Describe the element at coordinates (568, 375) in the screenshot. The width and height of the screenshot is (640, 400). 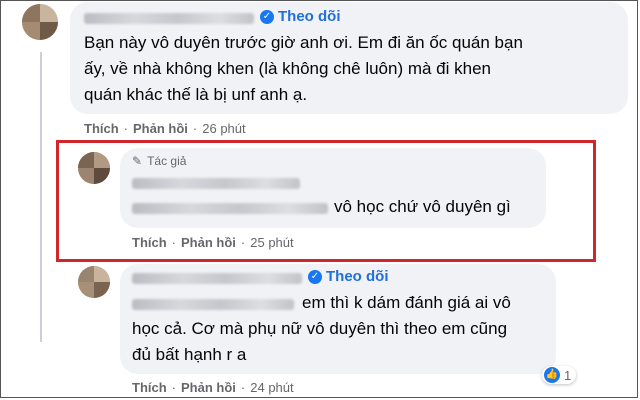
I see `reaction-count: 1` at that location.